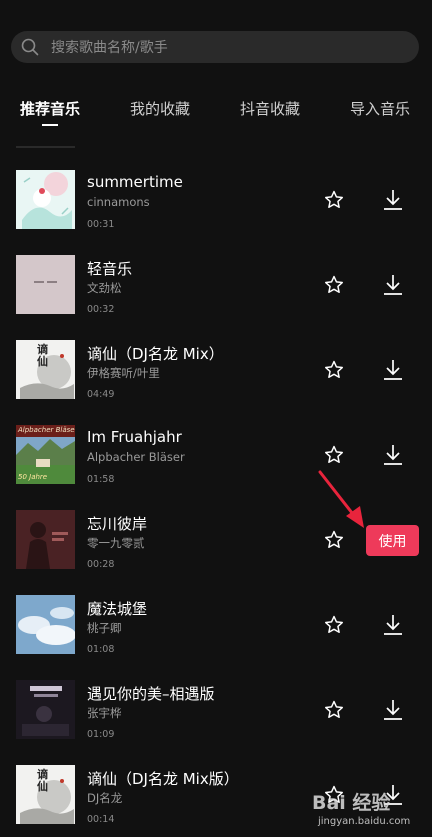 This screenshot has height=837, width=432. Describe the element at coordinates (104, 628) in the screenshot. I see `song-artist: 桃子卿` at that location.